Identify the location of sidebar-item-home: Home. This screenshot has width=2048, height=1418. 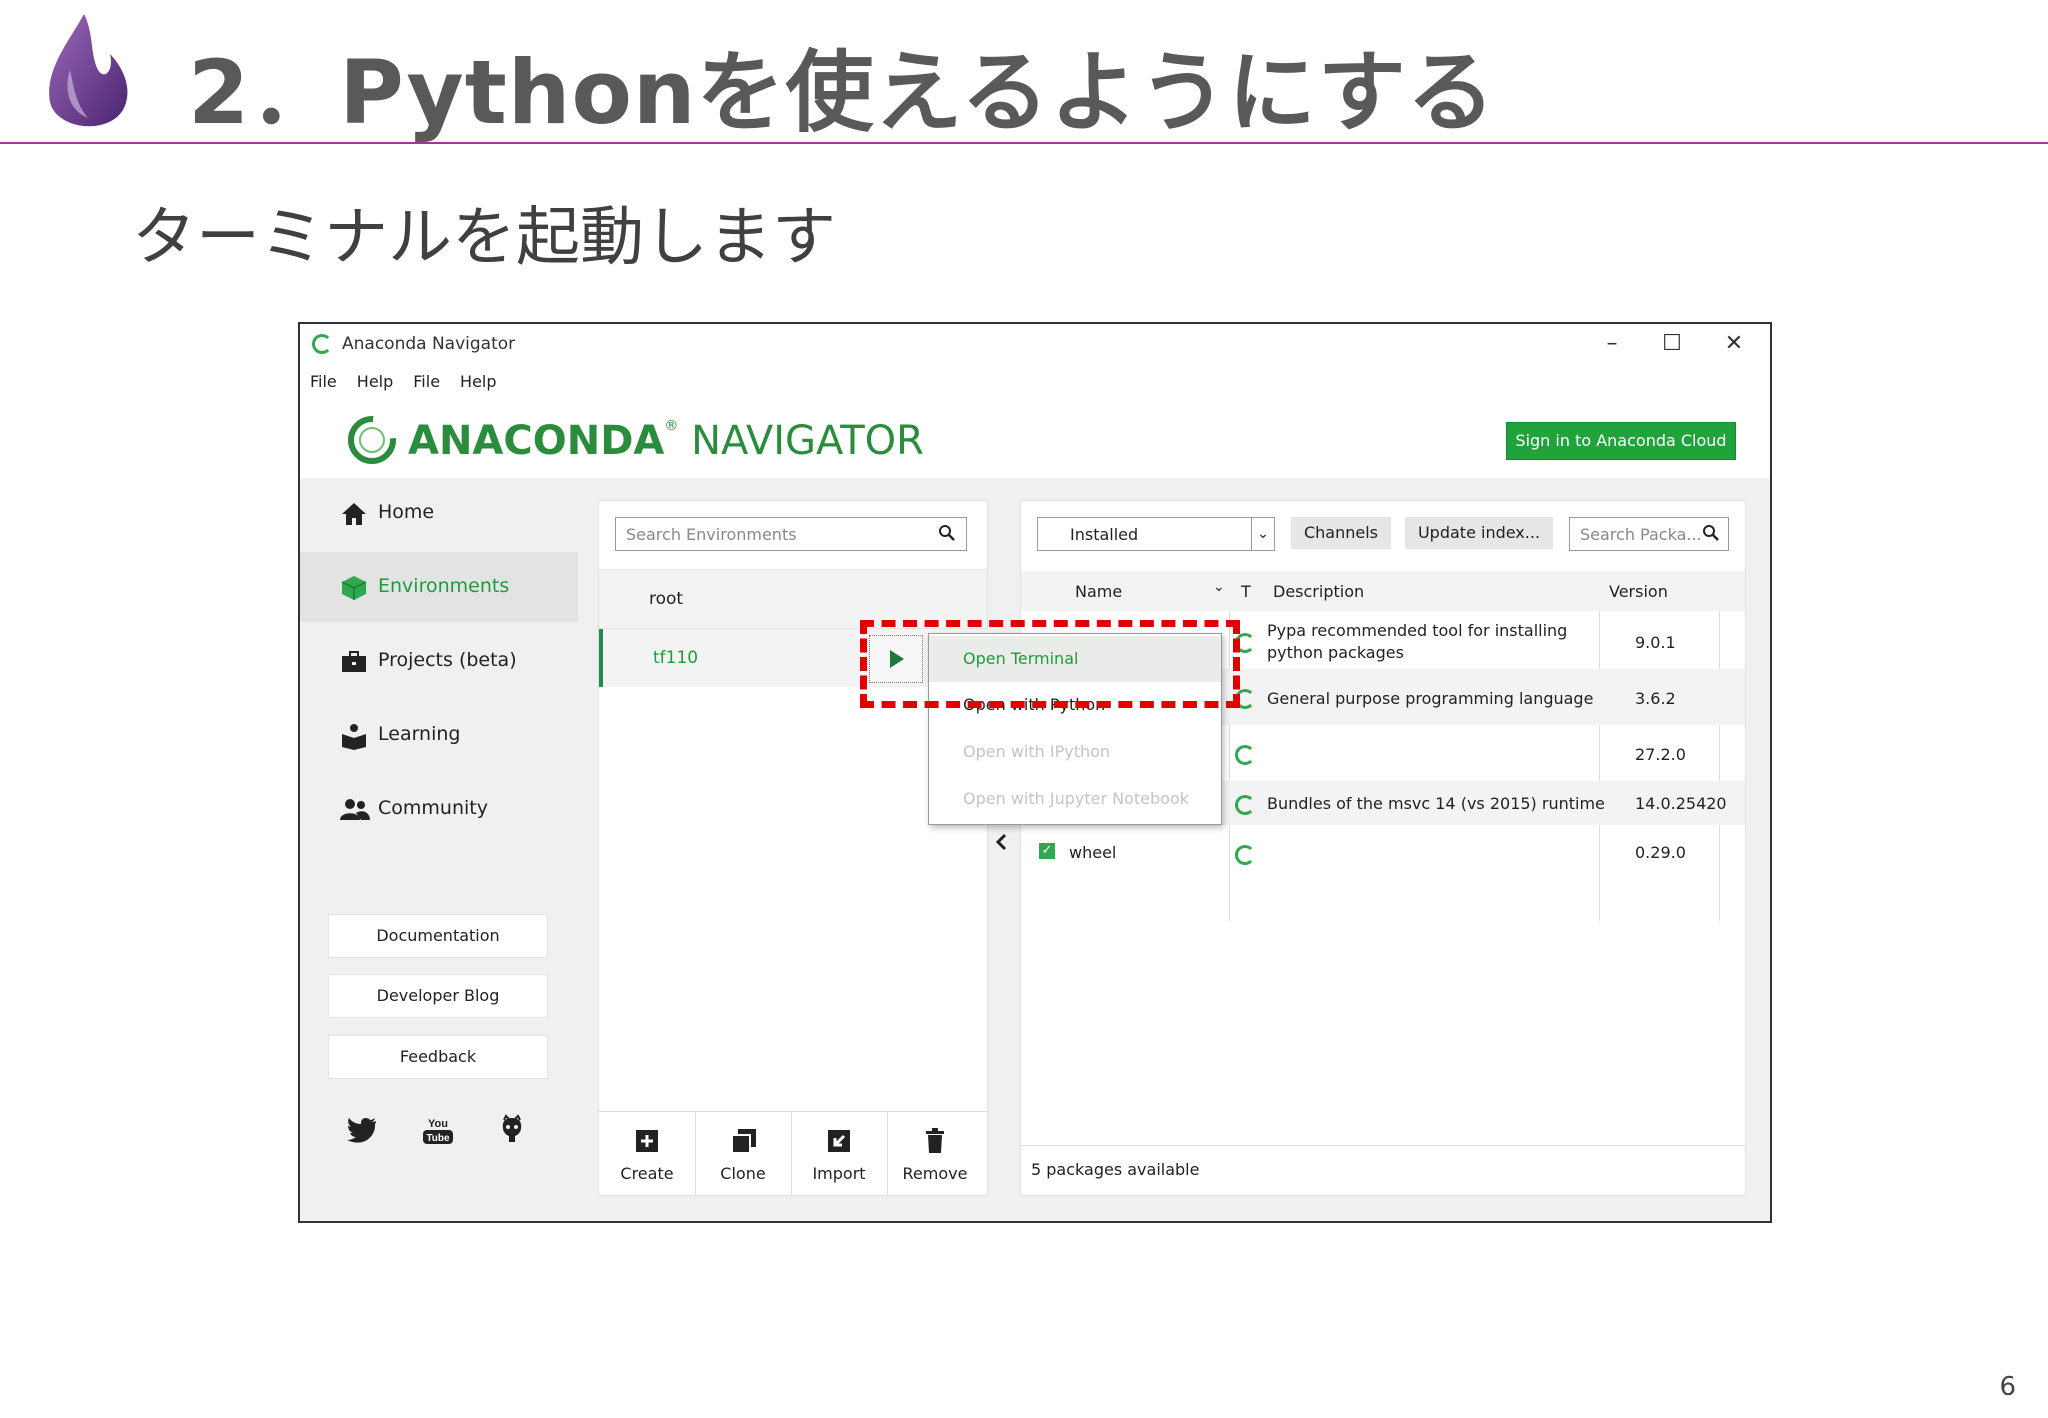
(439, 513).